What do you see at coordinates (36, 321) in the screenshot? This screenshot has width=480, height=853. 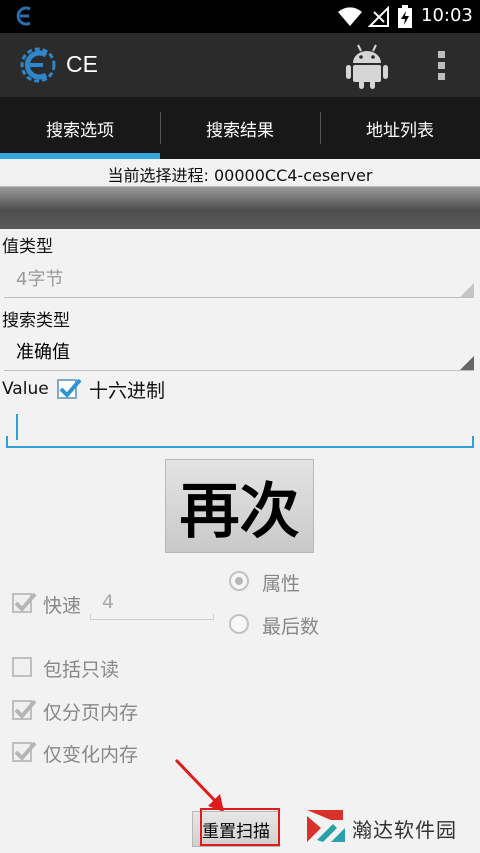 I see `search-type-label: 搜索类型` at bounding box center [36, 321].